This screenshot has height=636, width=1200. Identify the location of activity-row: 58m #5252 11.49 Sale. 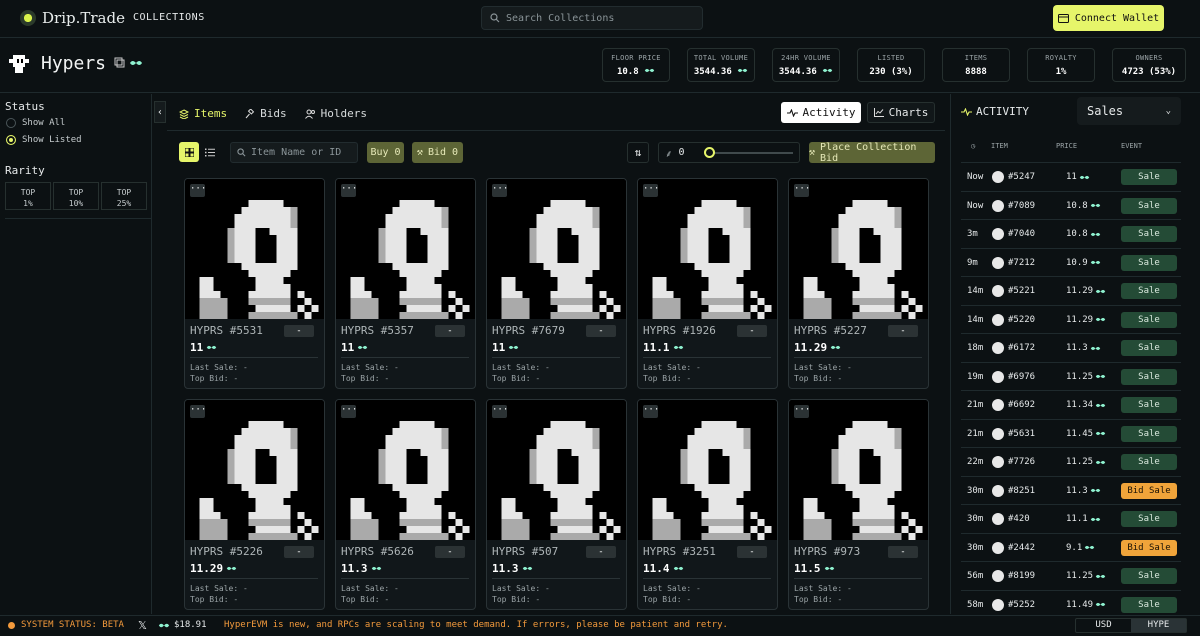
(1071, 603).